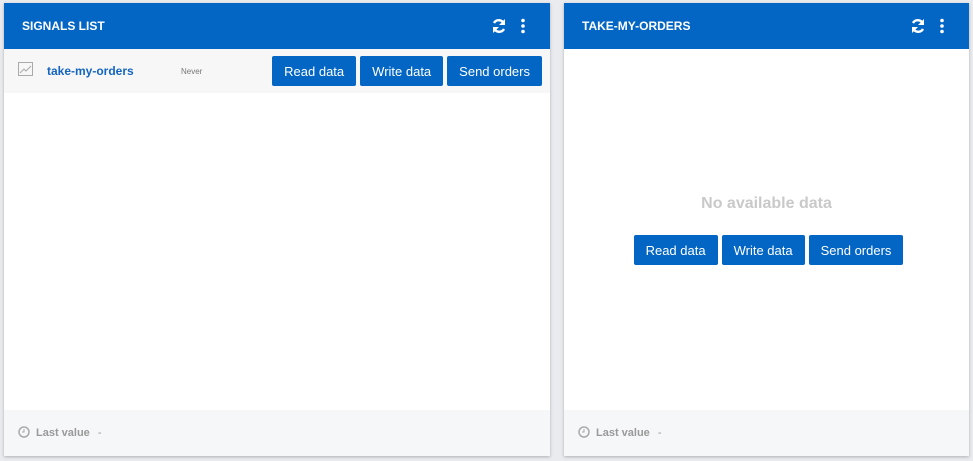 Image resolution: width=973 pixels, height=461 pixels. I want to click on panel-title: TAKE-MY-ORDERS, so click(636, 26).